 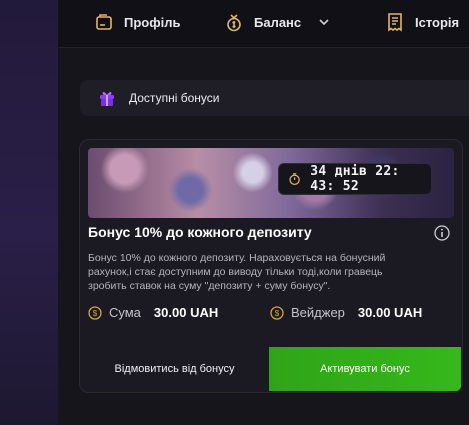 I want to click on receipt-icon, so click(x=395, y=22).